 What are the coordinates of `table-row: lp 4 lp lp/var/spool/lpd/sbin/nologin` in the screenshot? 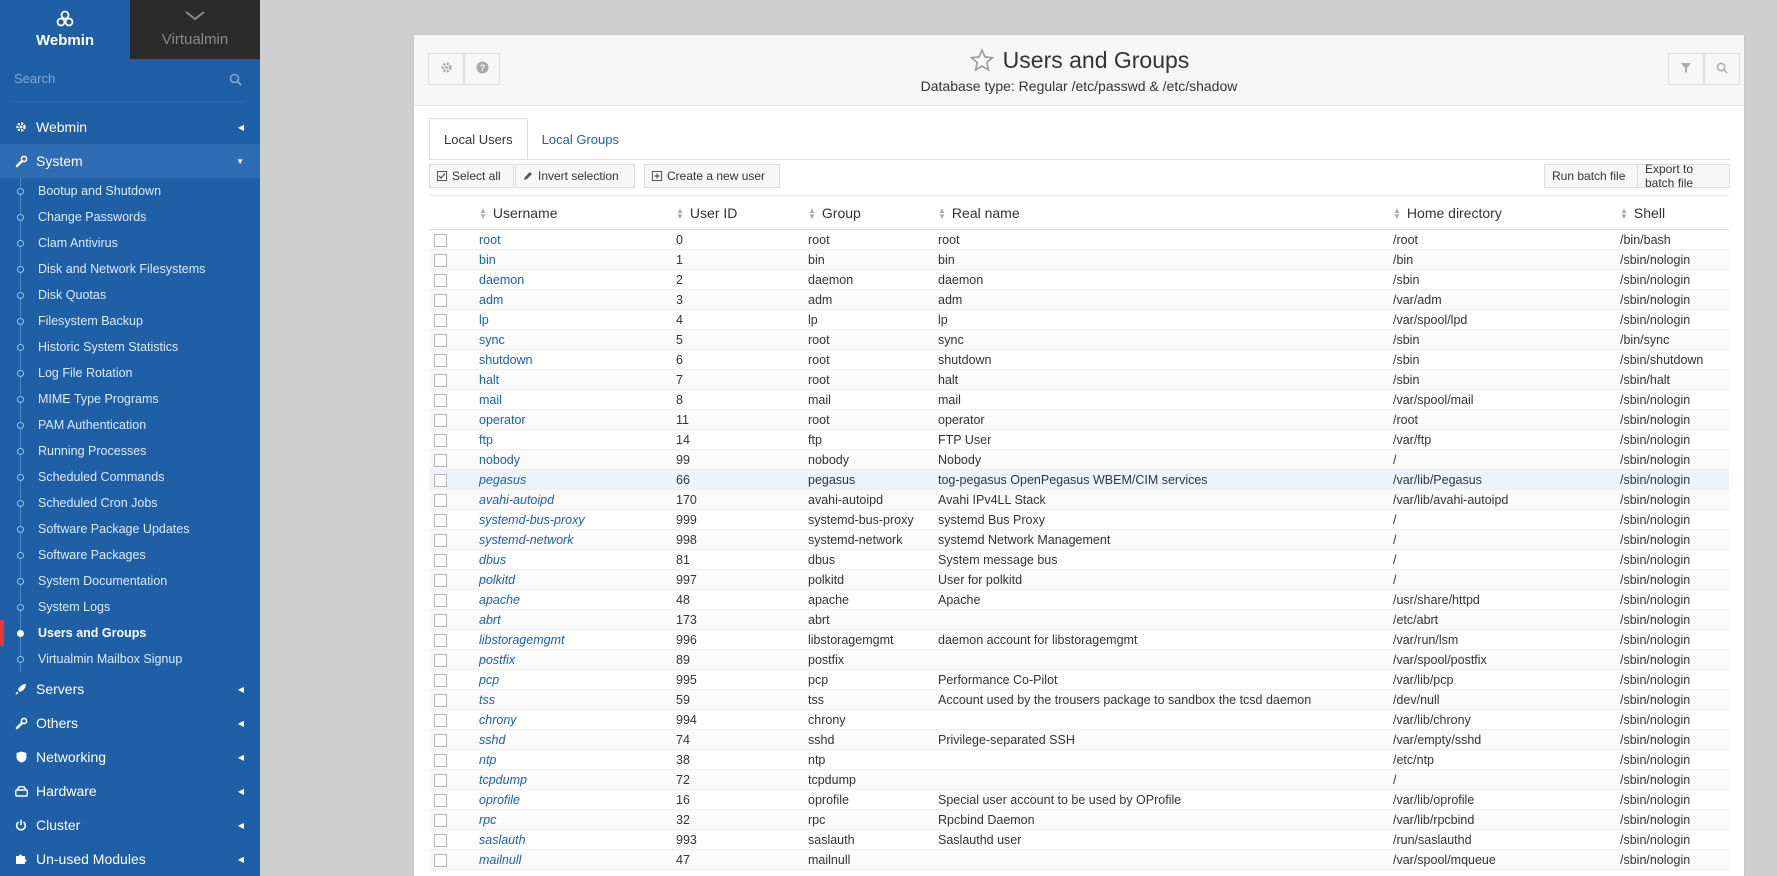 It's located at (1079, 319).